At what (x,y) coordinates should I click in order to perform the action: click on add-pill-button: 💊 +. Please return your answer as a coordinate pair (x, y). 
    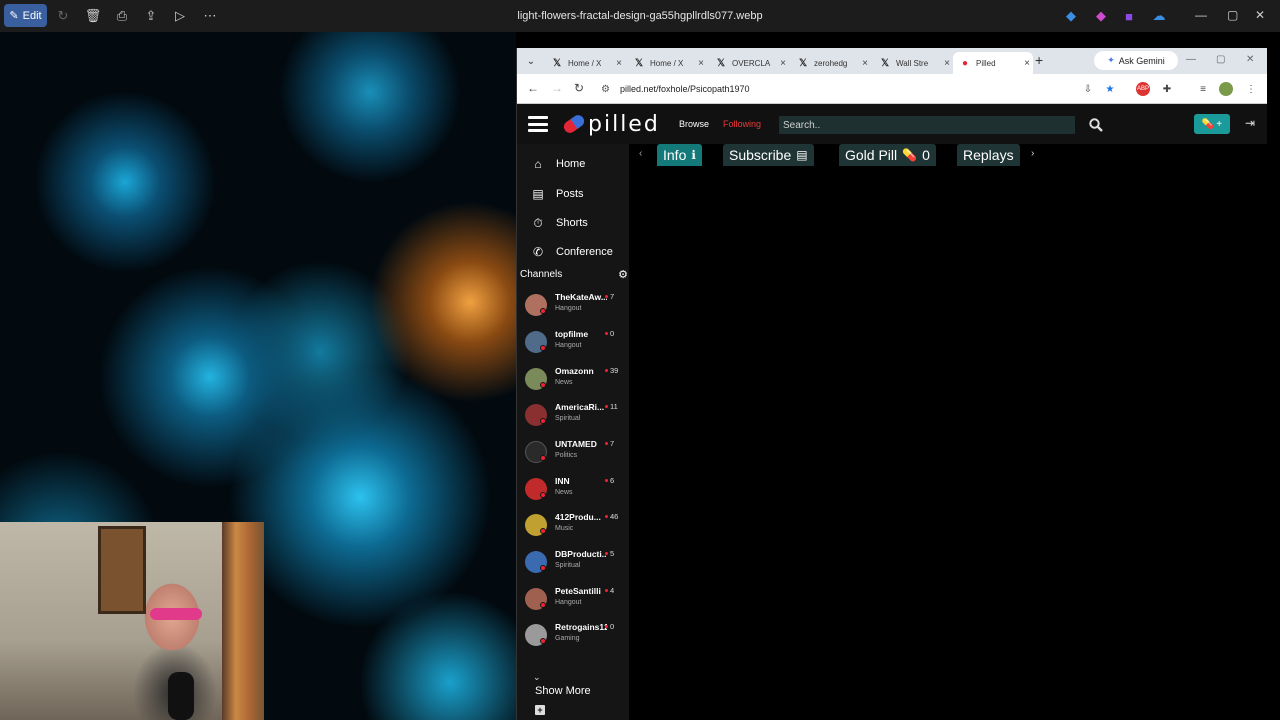
    Looking at the image, I should click on (1212, 124).